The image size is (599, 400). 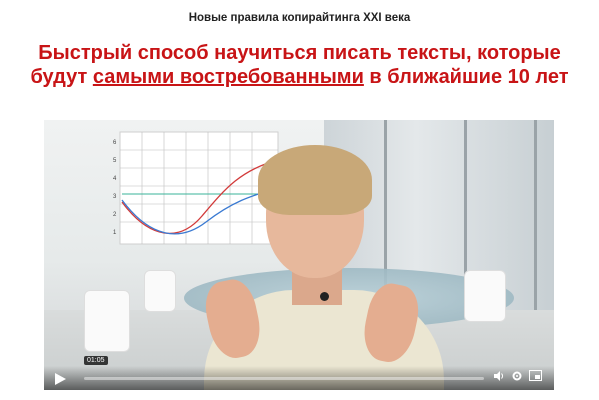 I want to click on chart-tick: 4, so click(x=115, y=179).